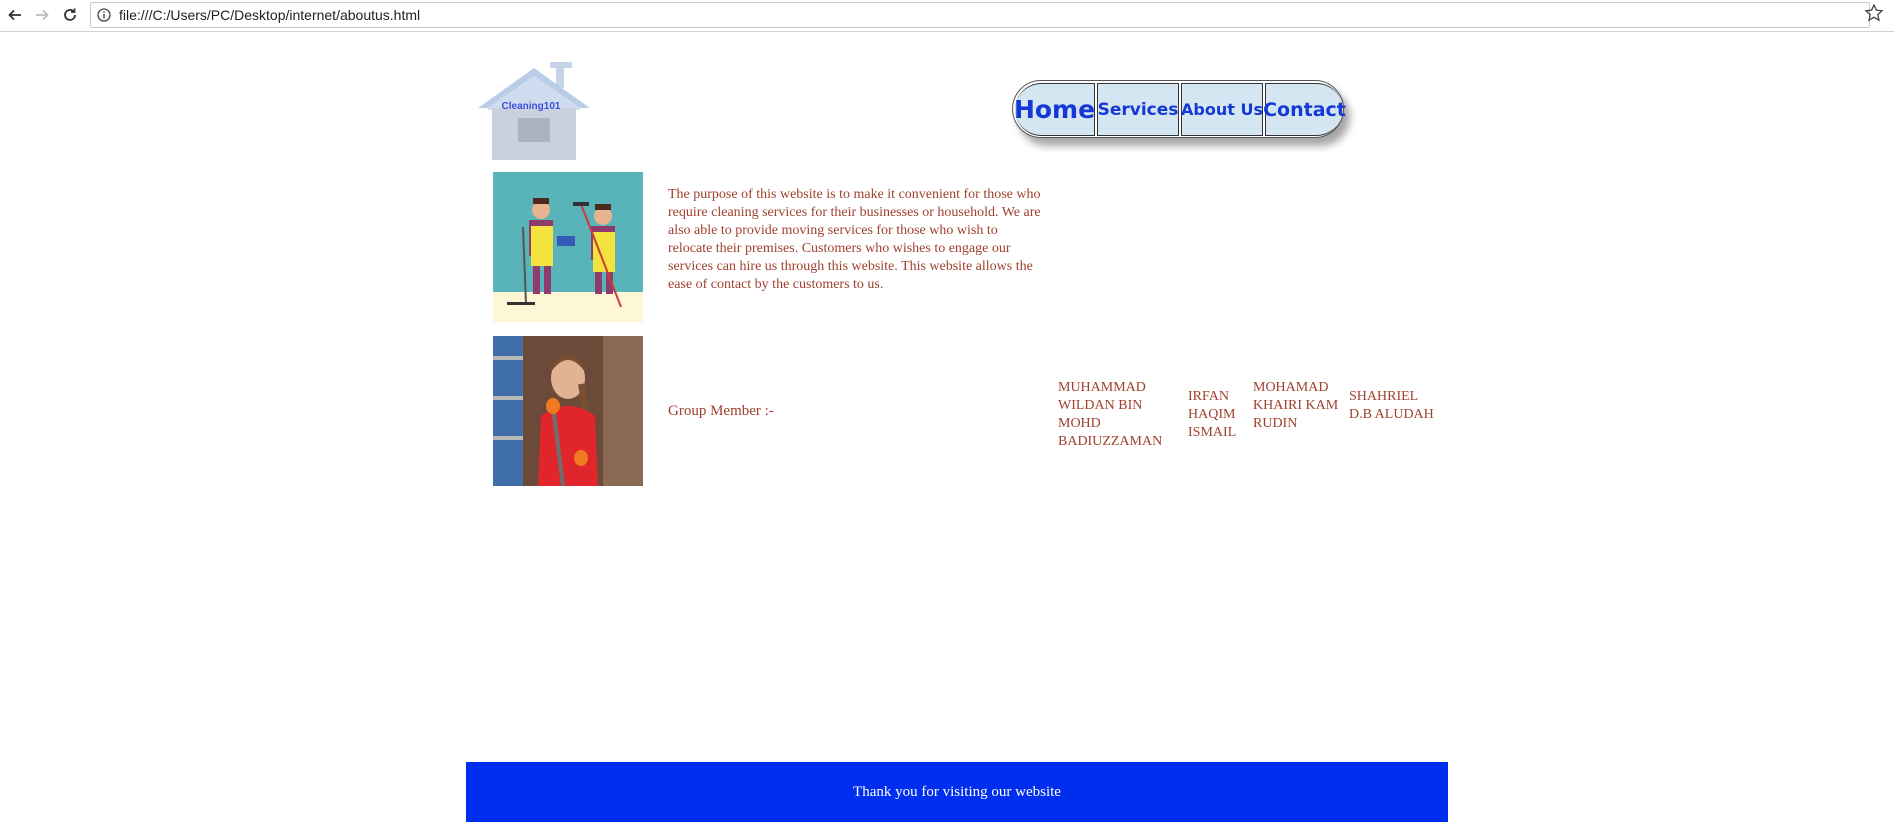 The height and width of the screenshot is (832, 1894). I want to click on forward-icon, so click(42, 15).